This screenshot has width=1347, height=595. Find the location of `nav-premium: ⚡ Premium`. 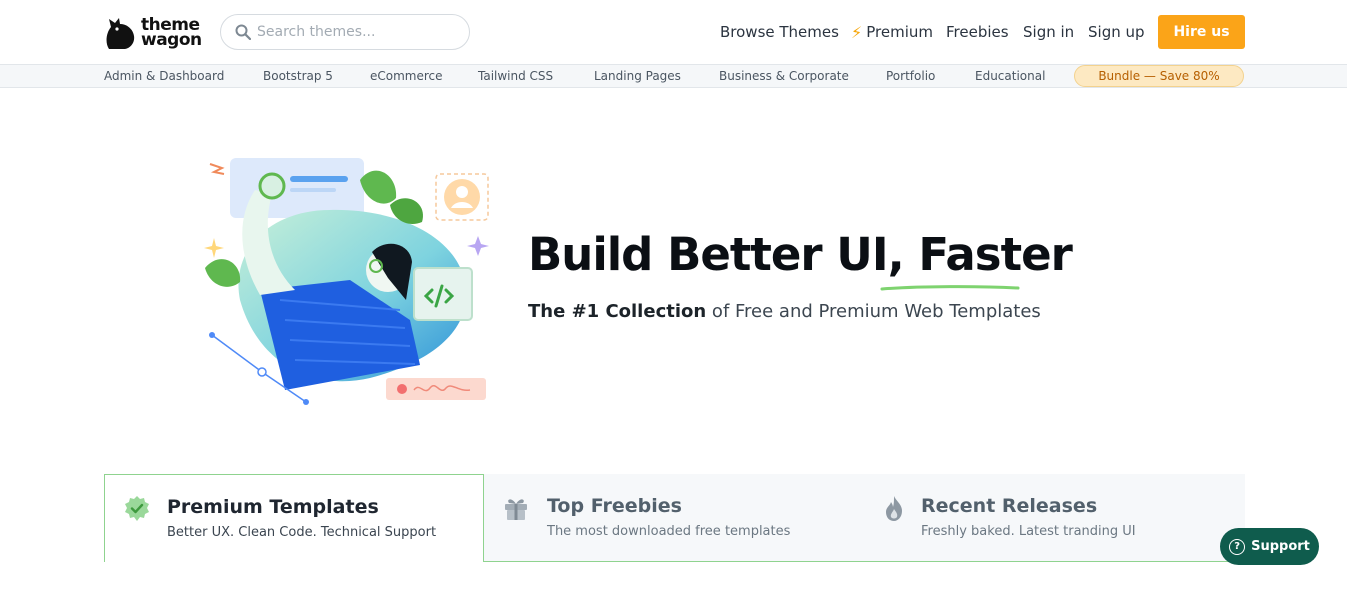

nav-premium: ⚡ Premium is located at coordinates (892, 32).